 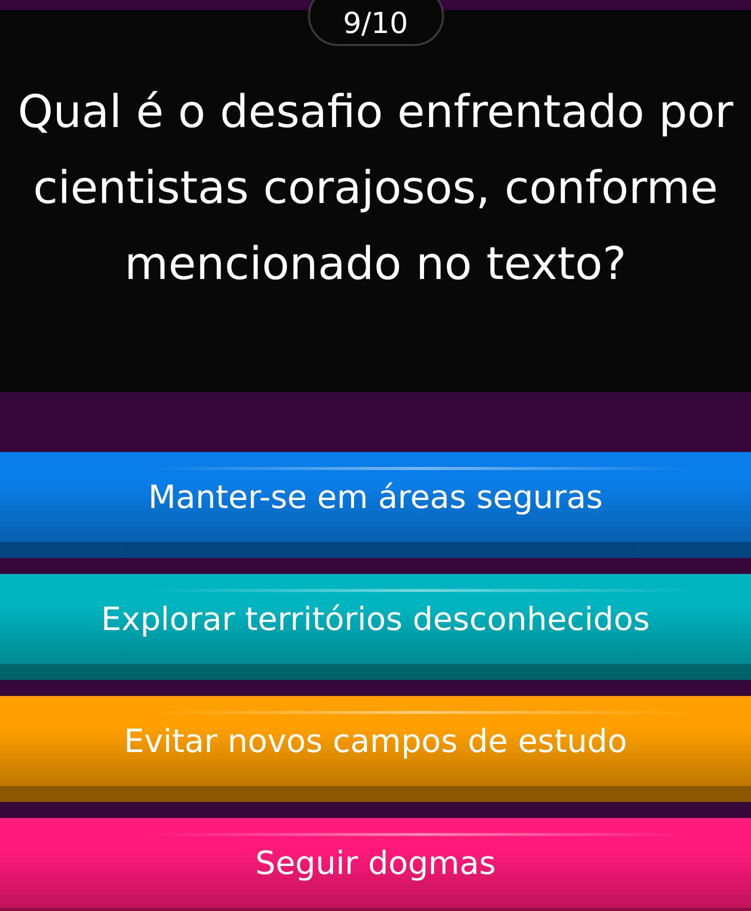 What do you see at coordinates (375, 864) in the screenshot?
I see `answer-button: Seguir dogmas` at bounding box center [375, 864].